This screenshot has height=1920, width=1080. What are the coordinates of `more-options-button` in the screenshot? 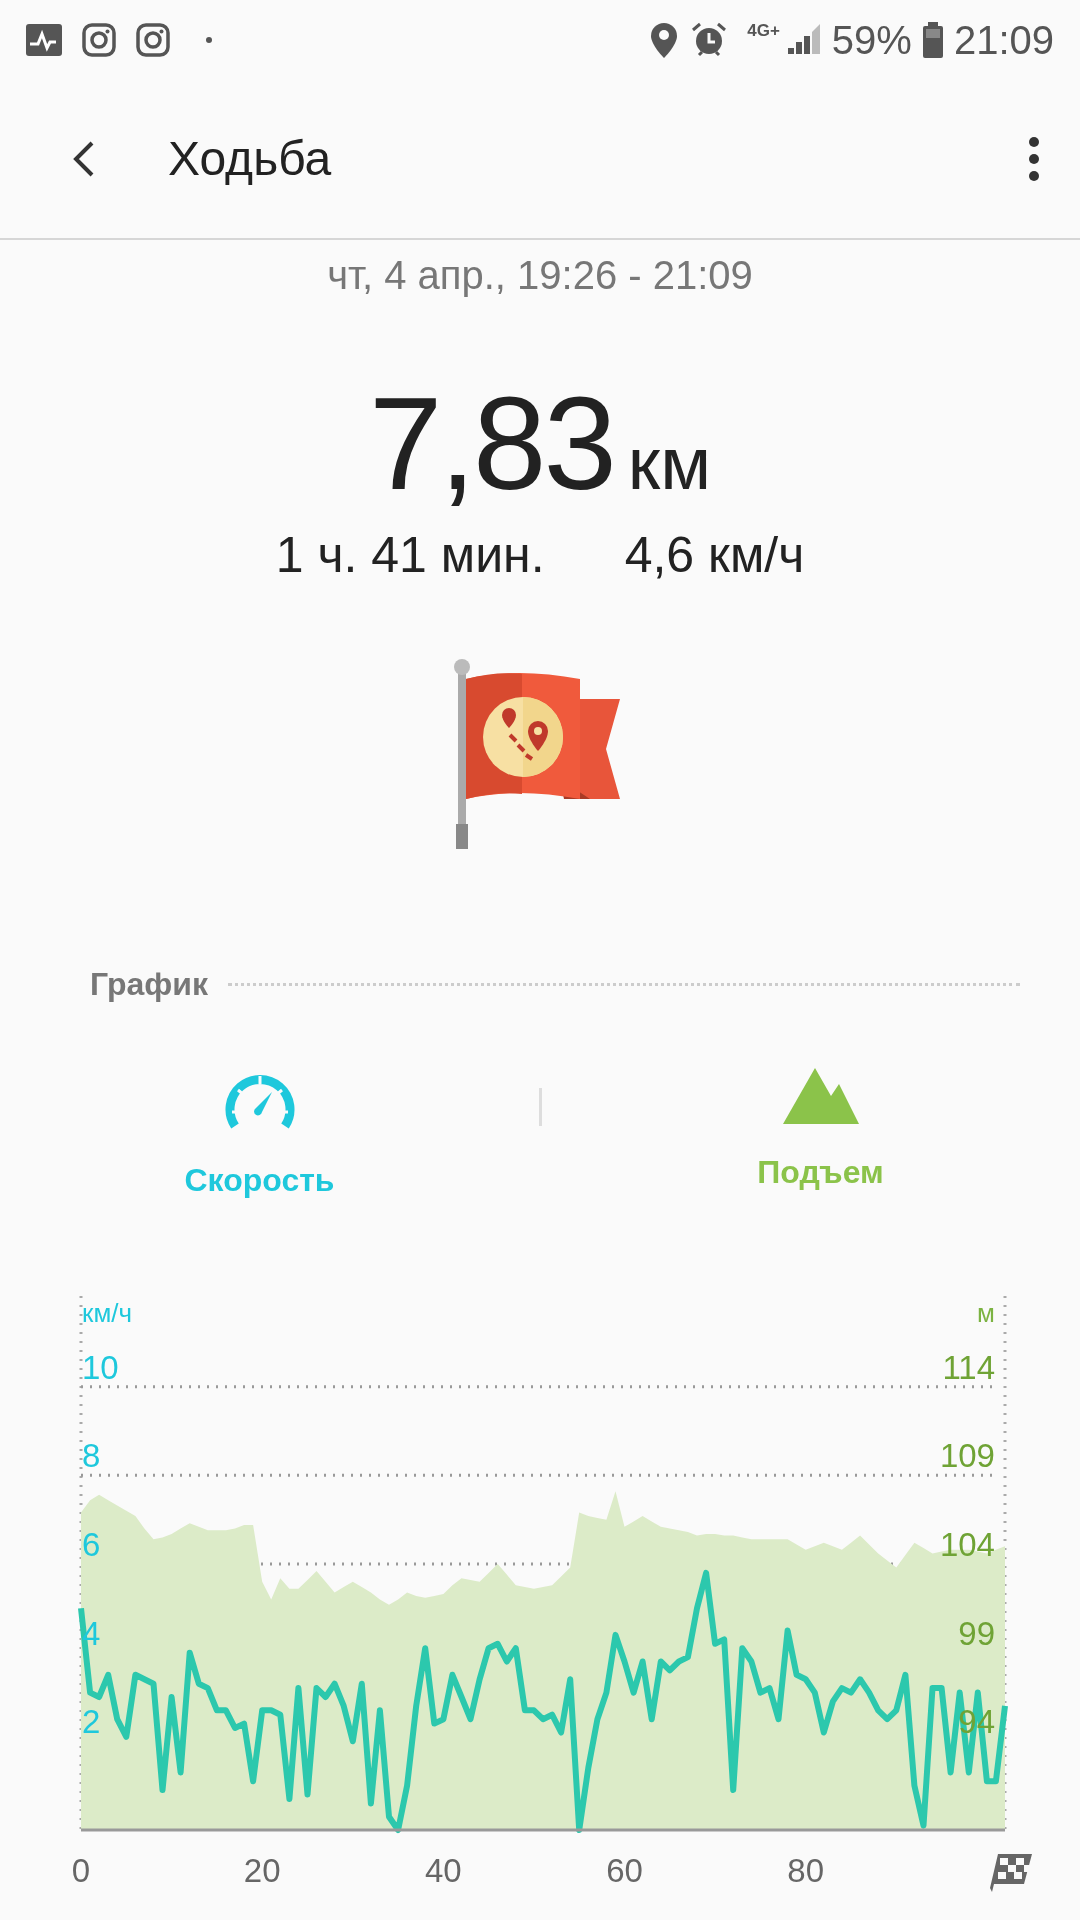 It's located at (1034, 159).